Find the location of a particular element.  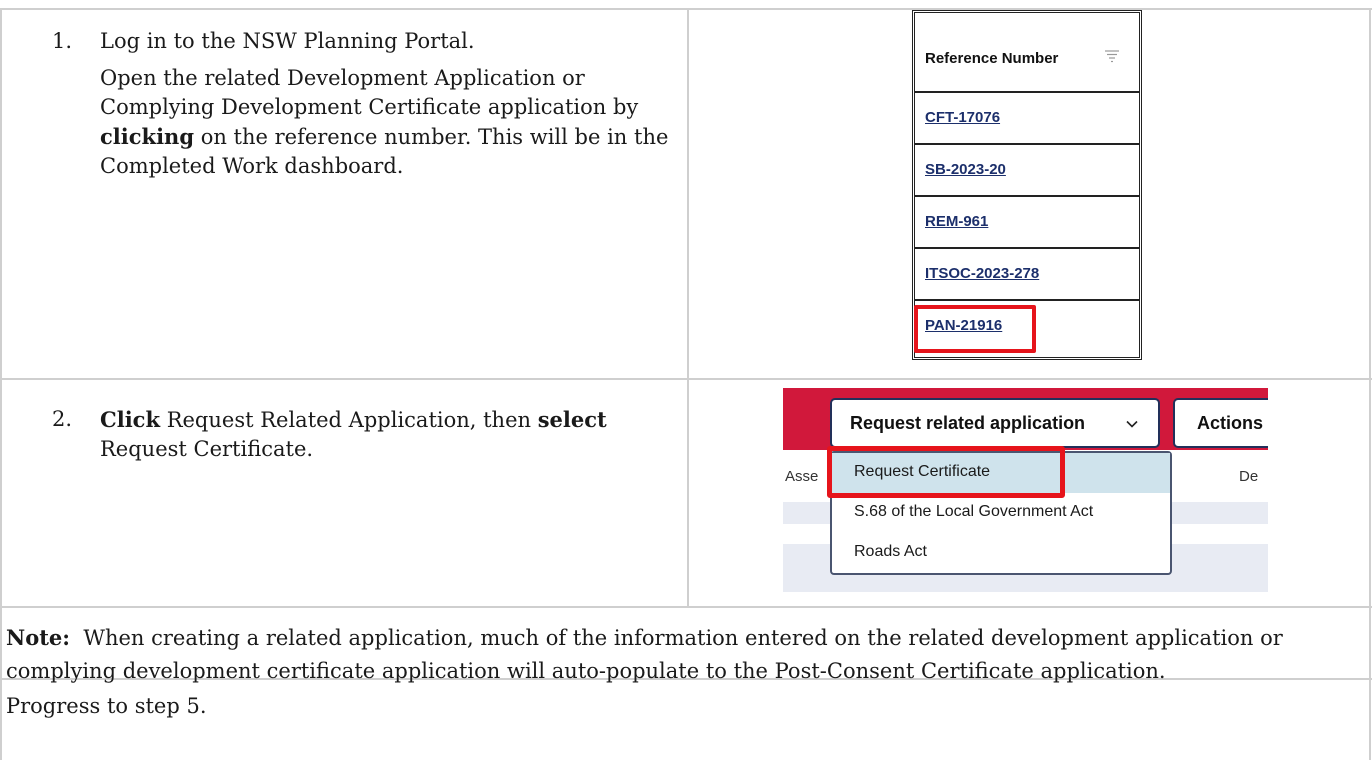

filter-lines-icon is located at coordinates (1112, 56).